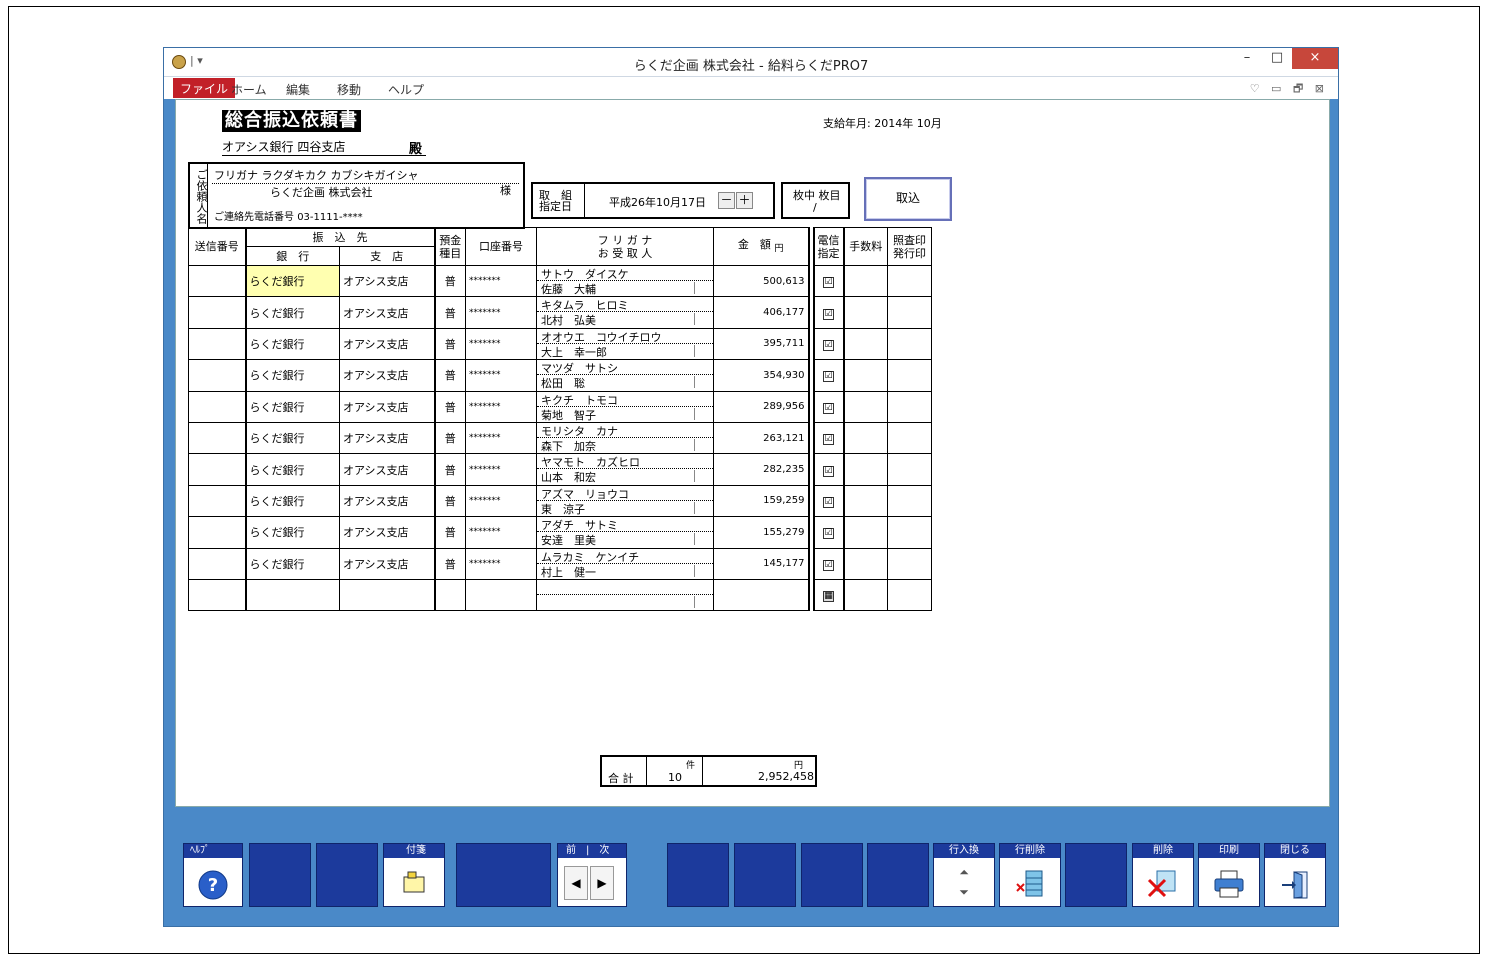 This screenshot has height=959, width=1487. I want to click on minimize-button: –, so click(1247, 58).